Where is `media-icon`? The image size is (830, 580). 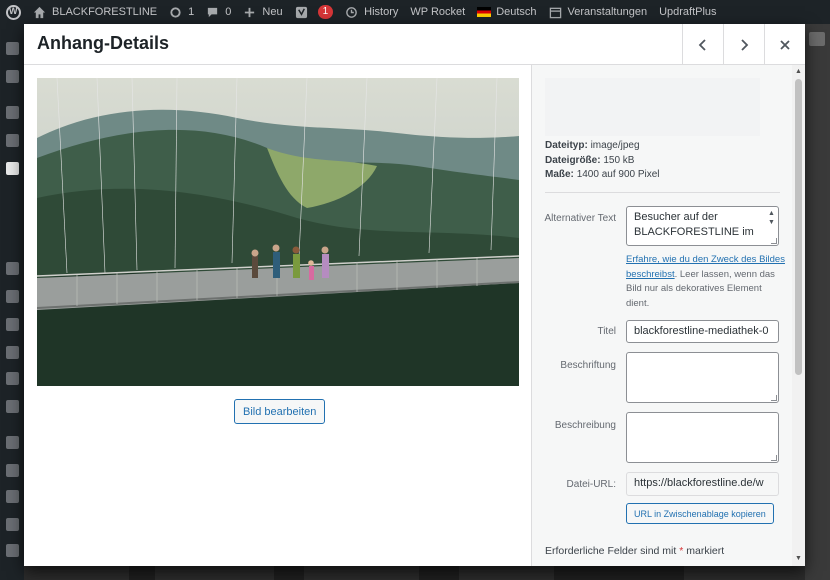
media-icon is located at coordinates (12, 168).